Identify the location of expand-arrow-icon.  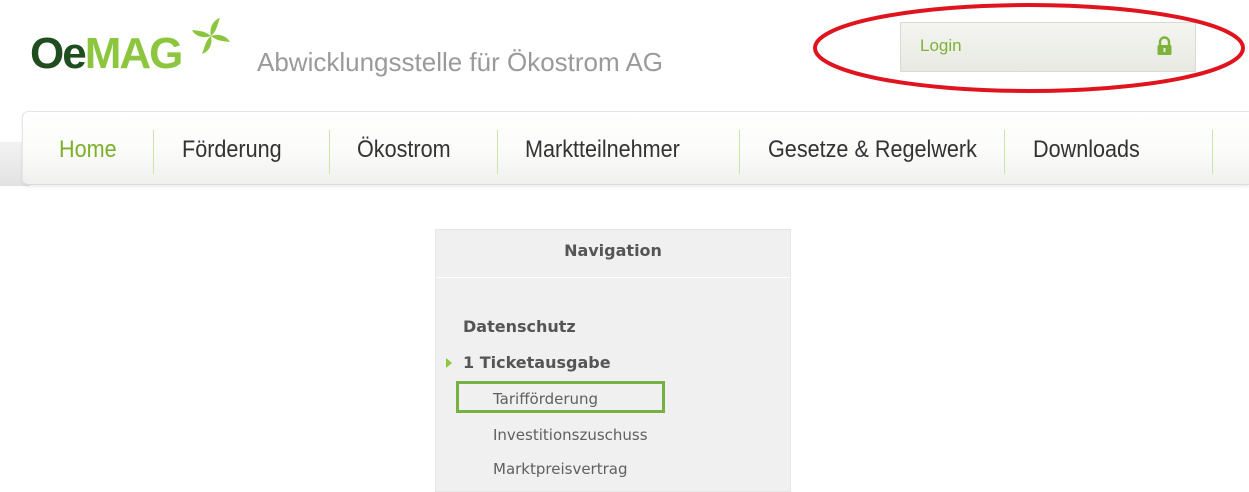
(449, 363).